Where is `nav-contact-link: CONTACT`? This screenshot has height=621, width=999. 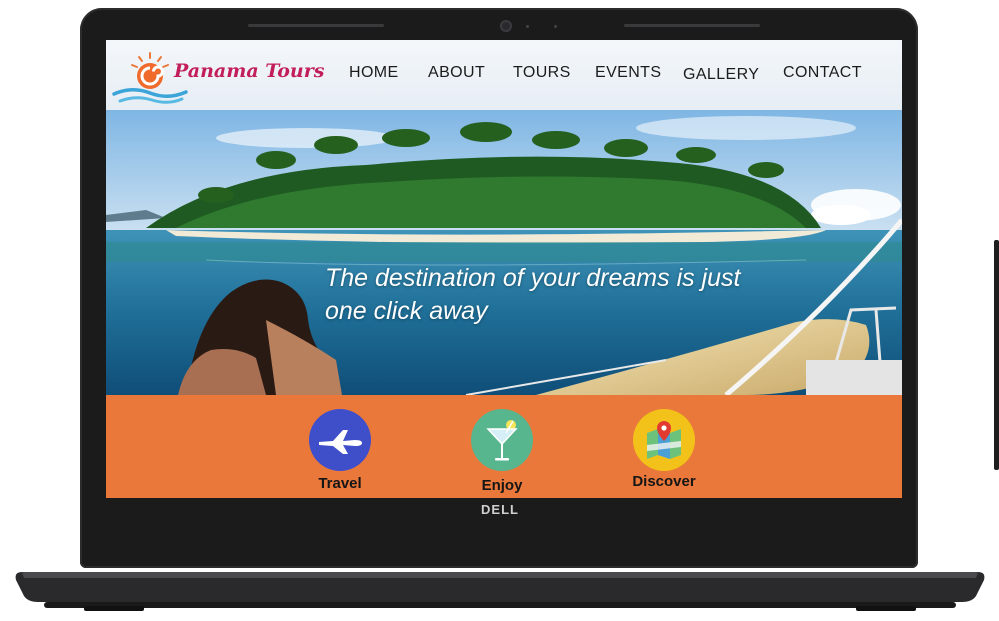 nav-contact-link: CONTACT is located at coordinates (822, 73).